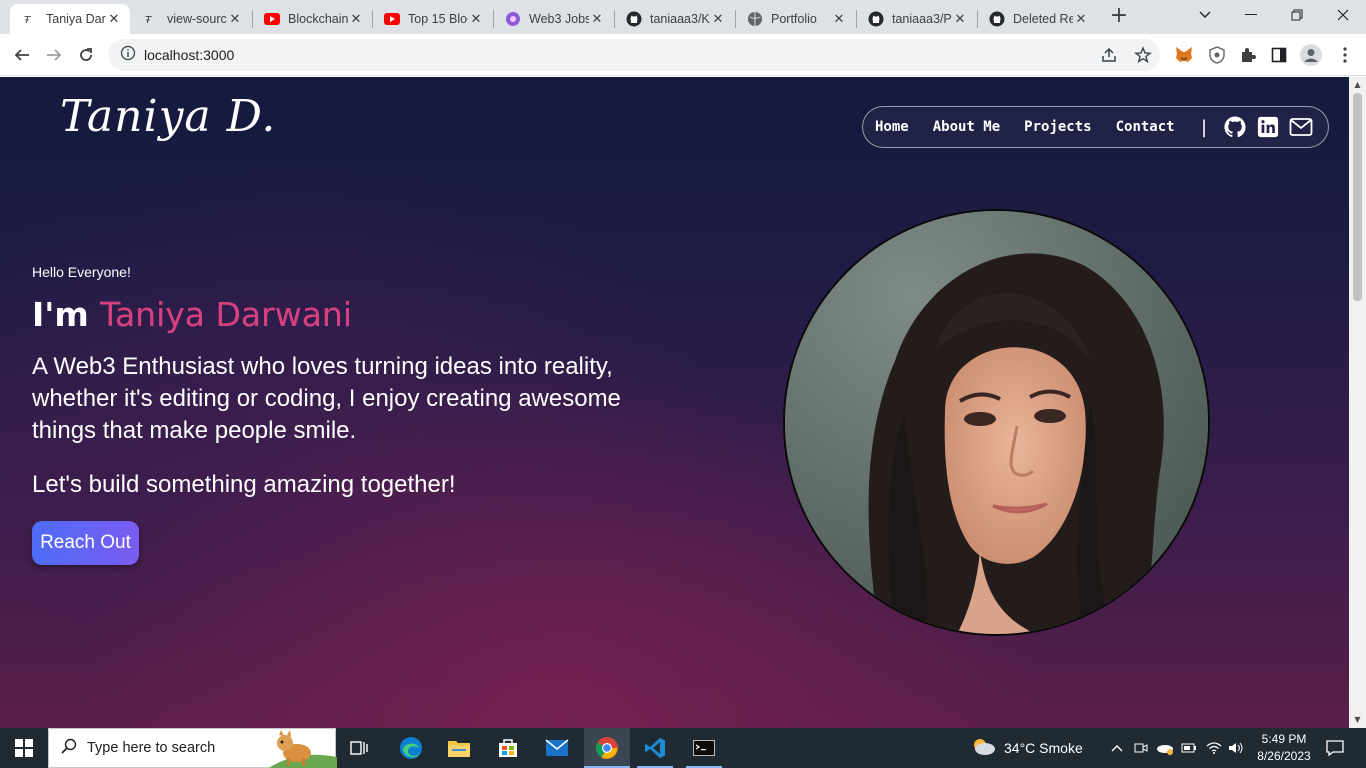 Image resolution: width=1366 pixels, height=768 pixels. I want to click on chrome-icon, so click(607, 748).